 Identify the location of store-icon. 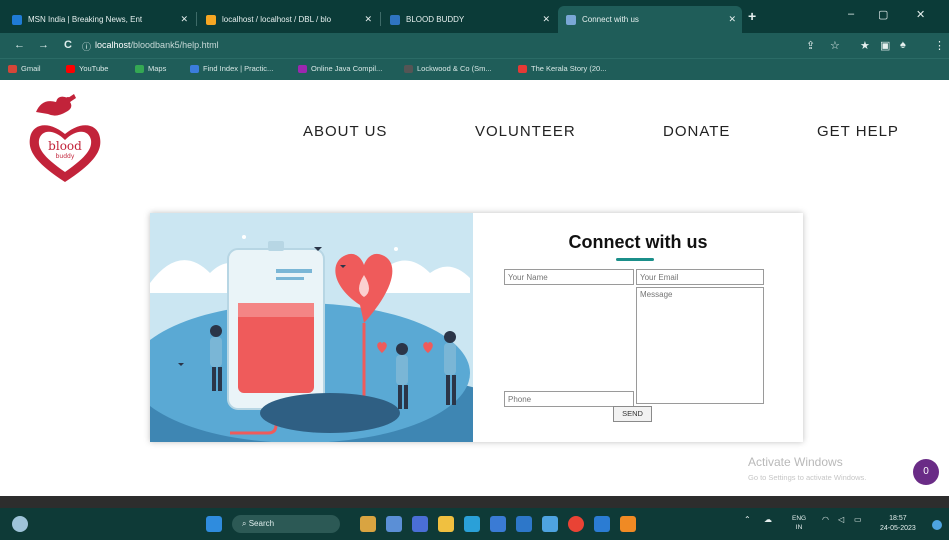
(498, 524).